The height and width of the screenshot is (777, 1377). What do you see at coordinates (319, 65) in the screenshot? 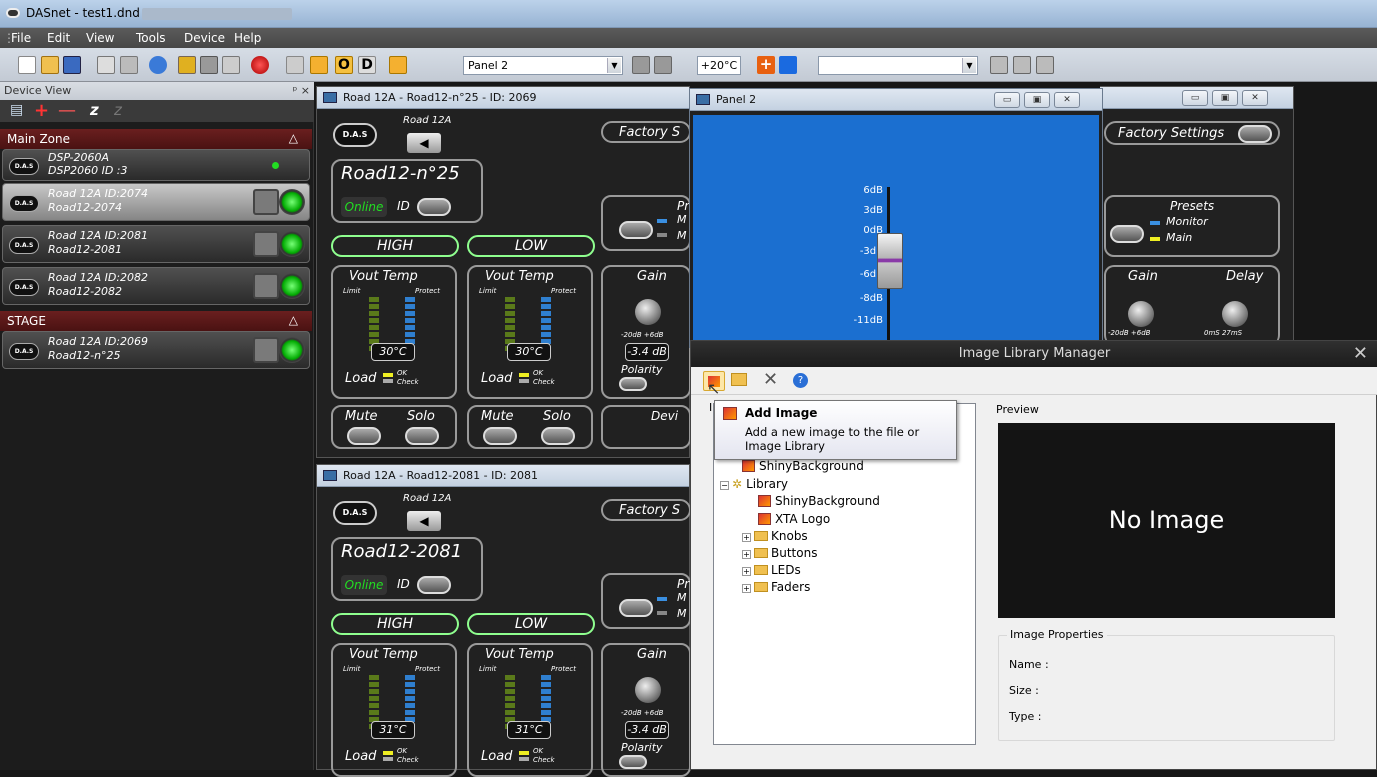
I see `users-icon` at bounding box center [319, 65].